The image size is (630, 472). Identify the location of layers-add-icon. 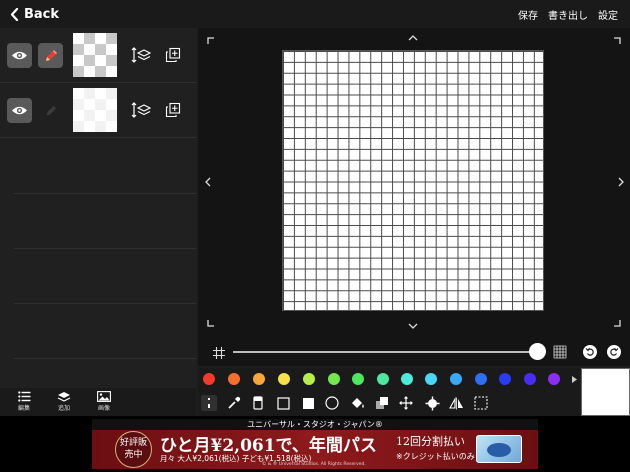
(64, 397).